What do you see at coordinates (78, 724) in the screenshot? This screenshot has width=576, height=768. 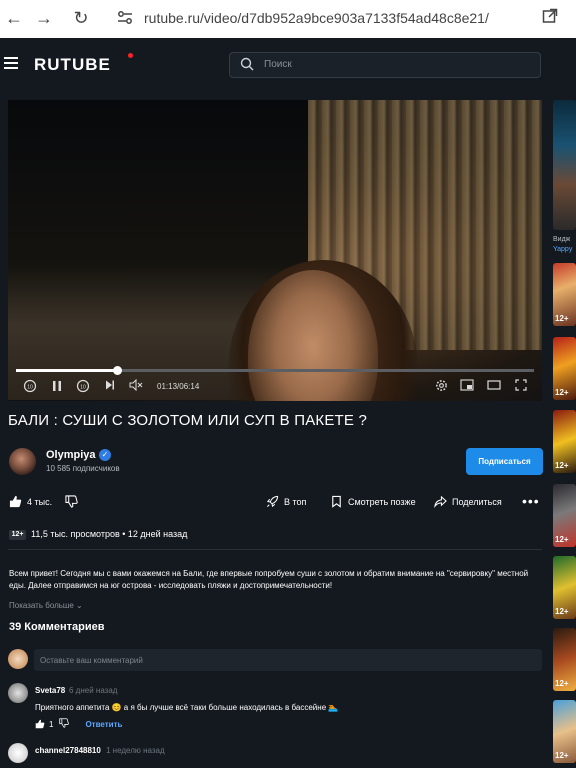 I see `comment-actions: 1 Ответить` at bounding box center [78, 724].